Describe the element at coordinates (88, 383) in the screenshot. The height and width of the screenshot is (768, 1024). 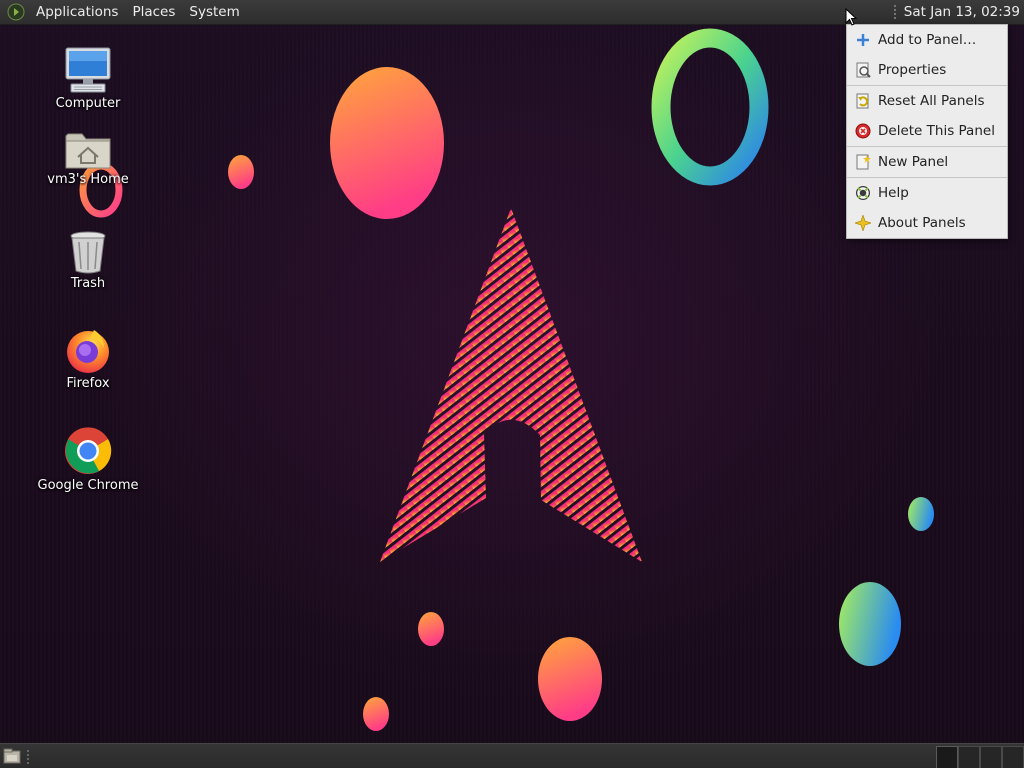
I see `desktop-icon-label: Firefox` at that location.